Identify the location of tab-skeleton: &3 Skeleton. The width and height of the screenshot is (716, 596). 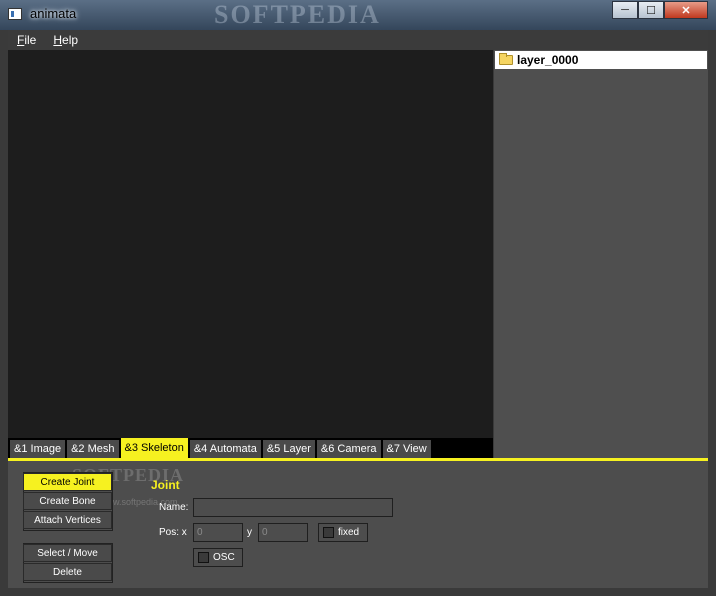
(154, 448).